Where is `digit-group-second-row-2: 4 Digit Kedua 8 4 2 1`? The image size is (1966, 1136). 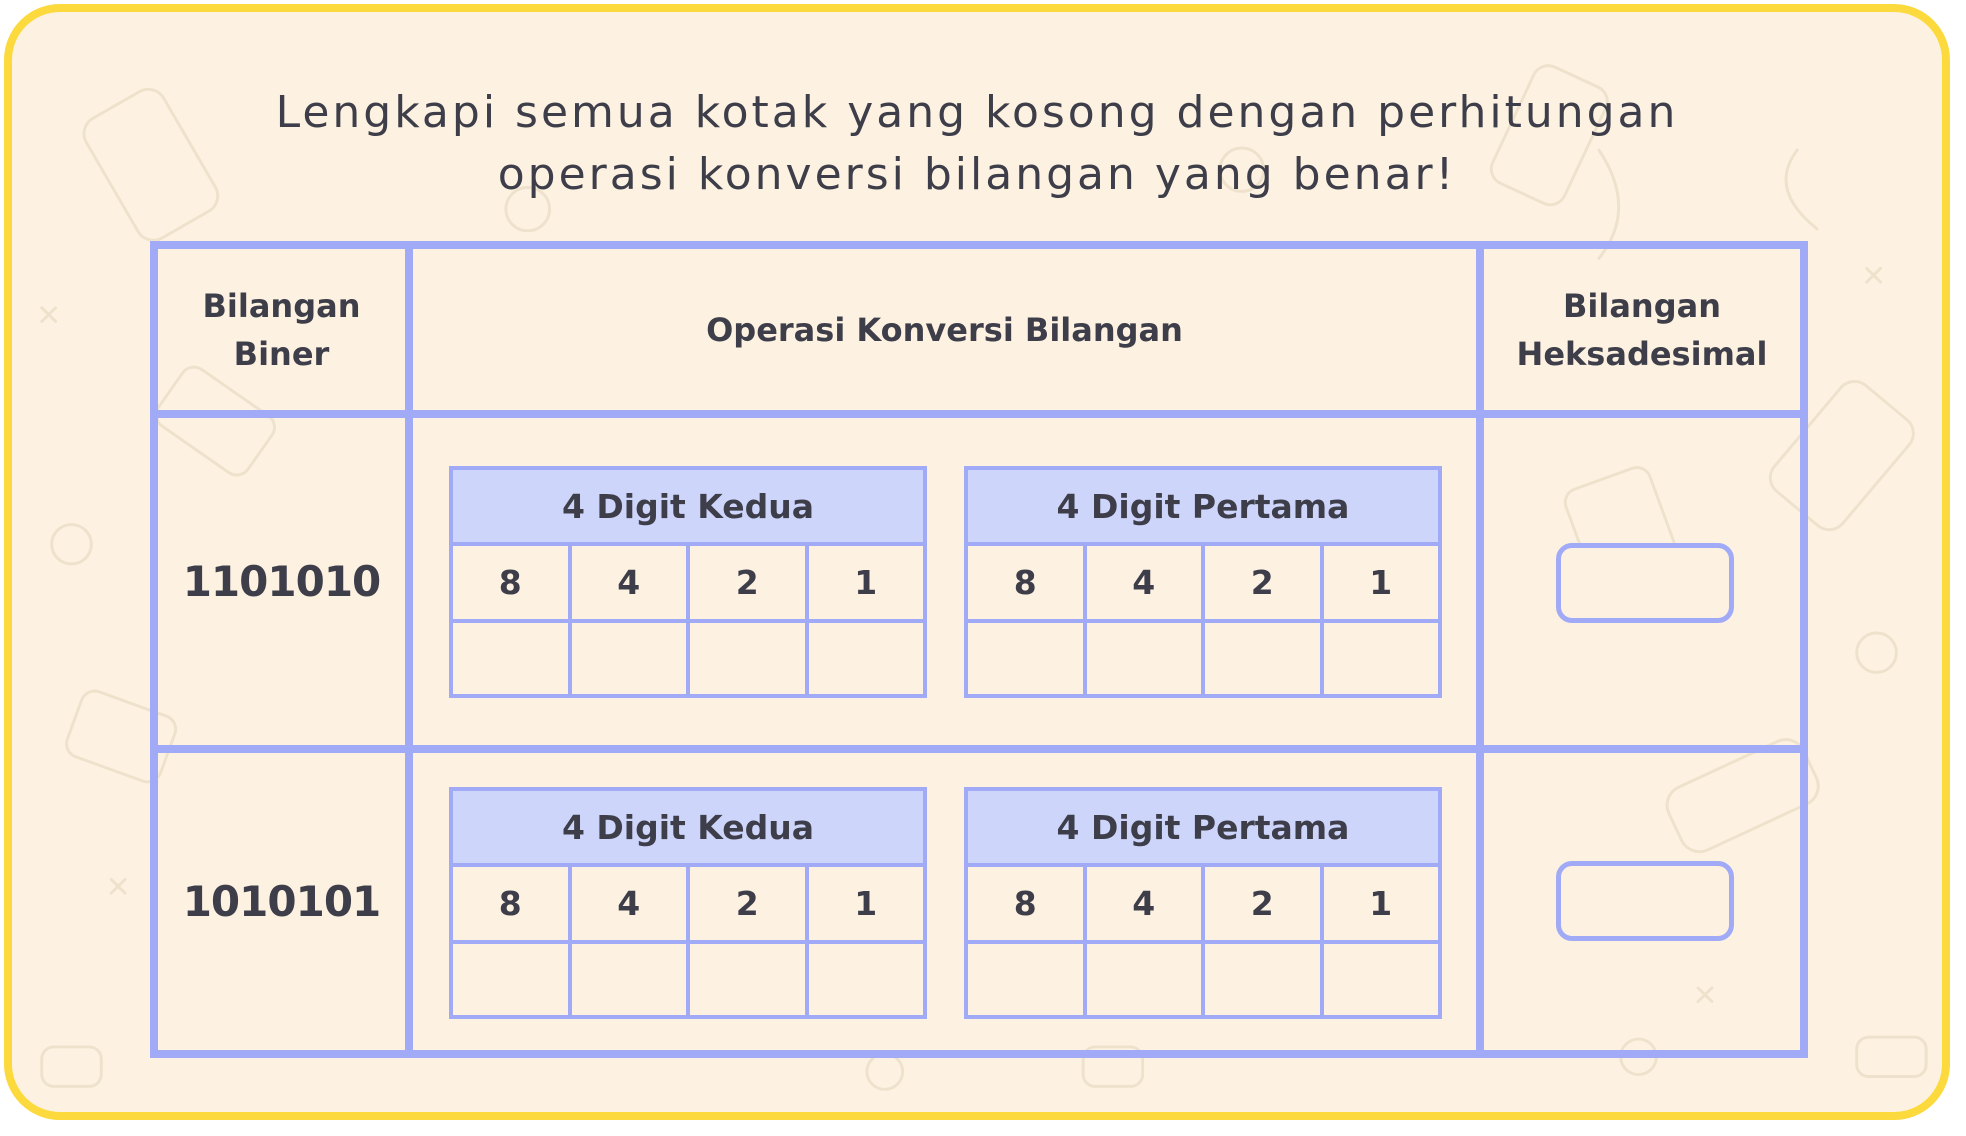
digit-group-second-row-2: 4 Digit Kedua 8 4 2 1 is located at coordinates (688, 903).